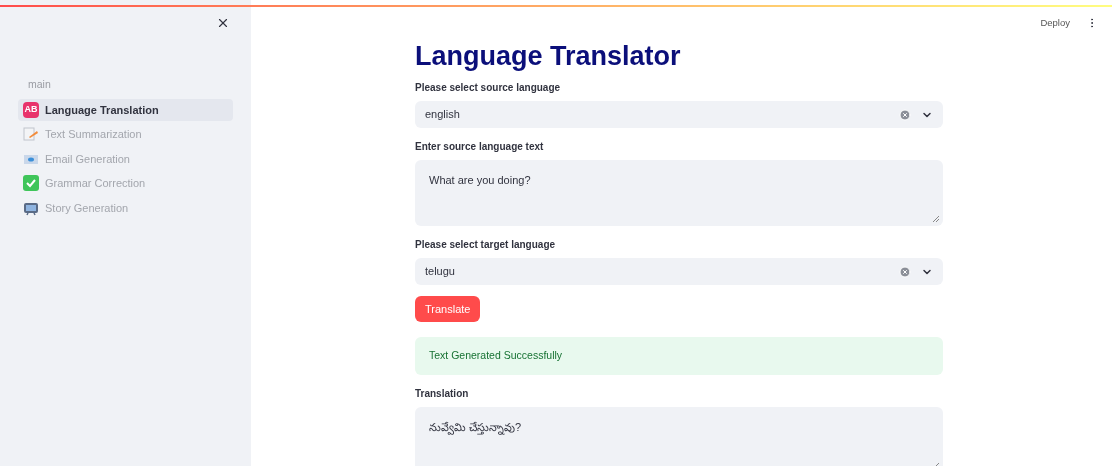 The image size is (1112, 466). What do you see at coordinates (480, 147) in the screenshot?
I see `field-label: Enter source language text` at bounding box center [480, 147].